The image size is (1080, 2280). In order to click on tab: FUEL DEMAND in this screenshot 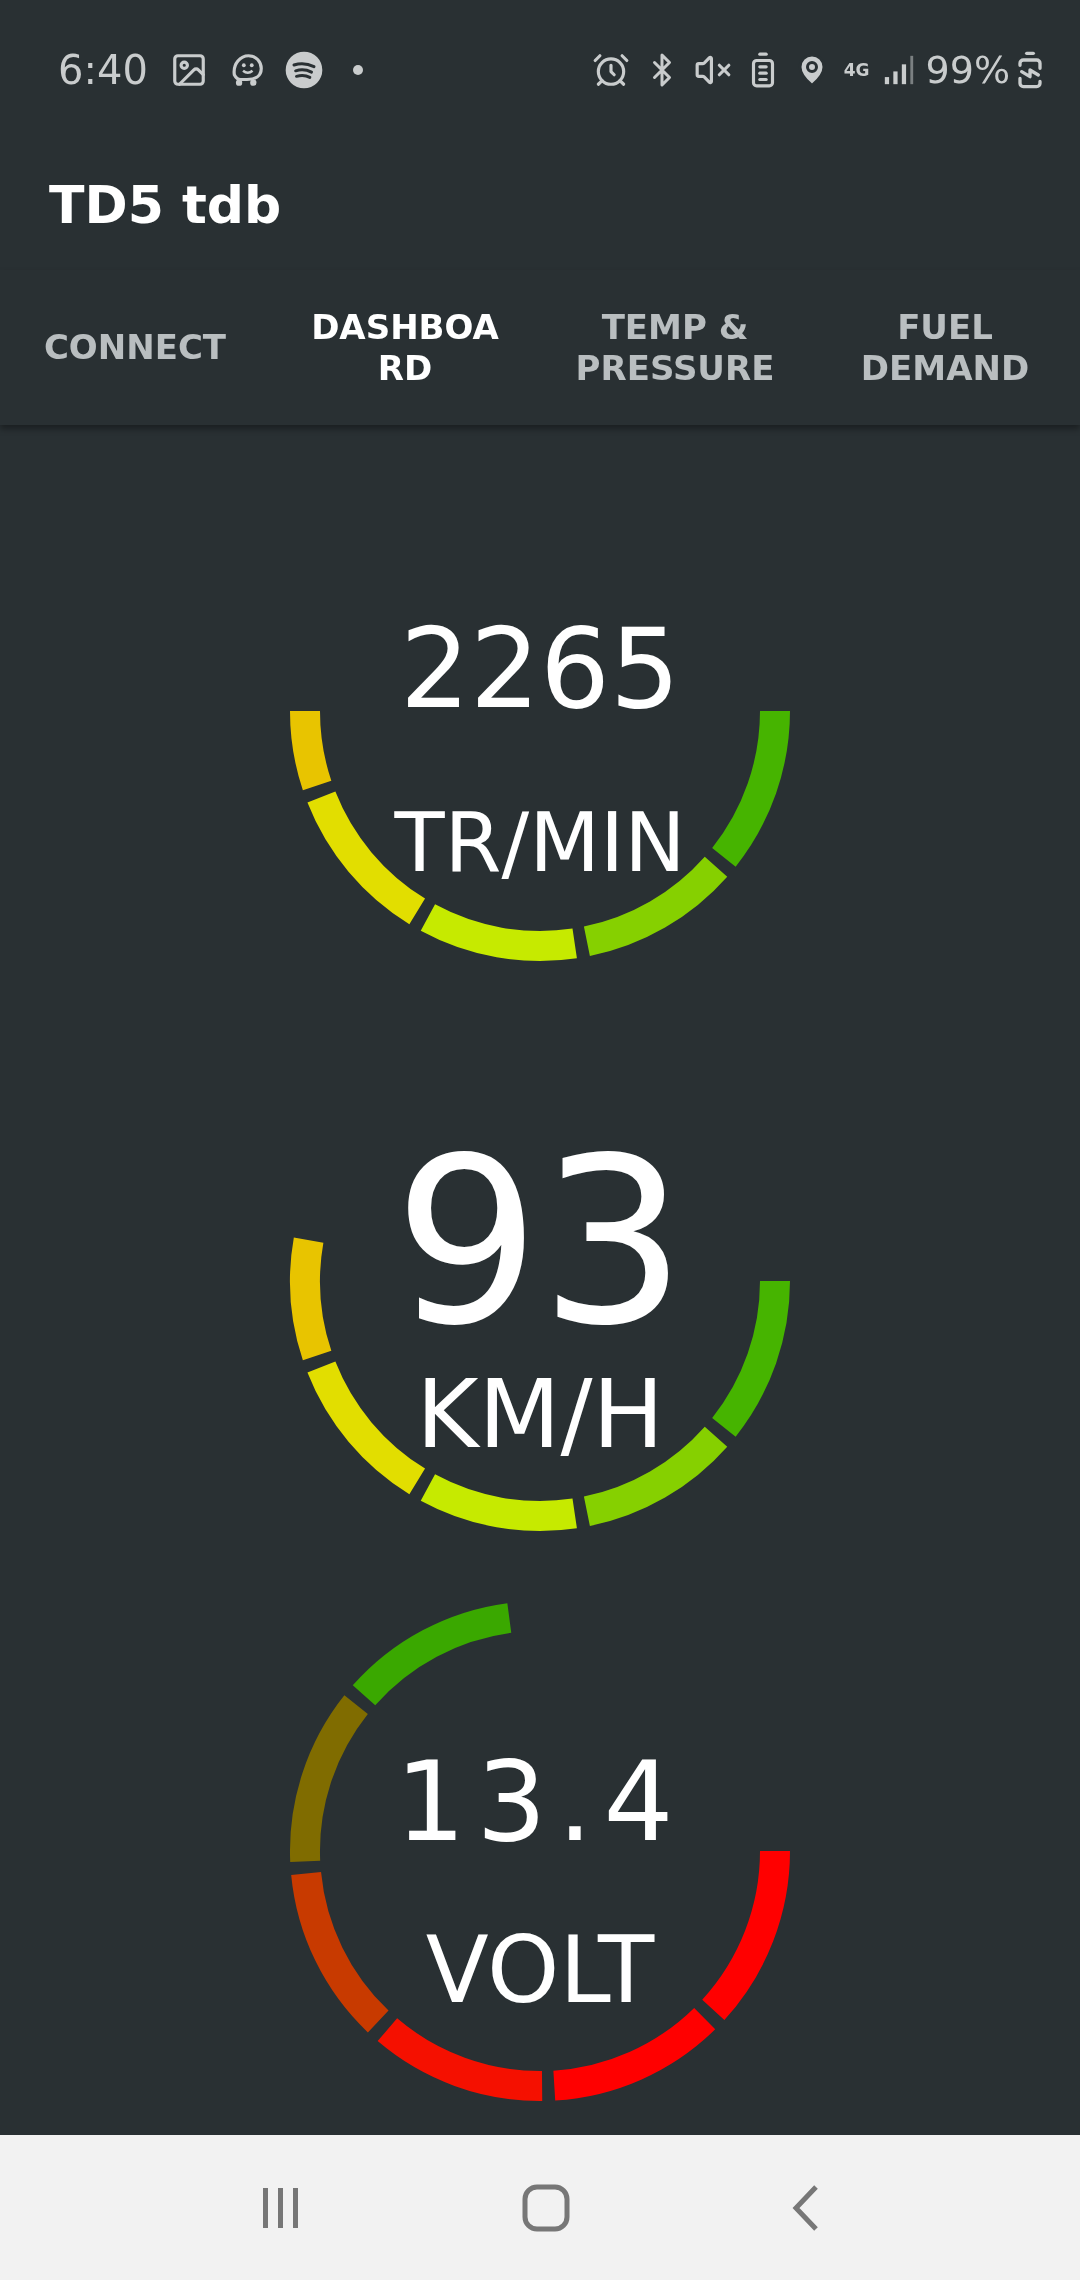, I will do `click(945, 347)`.